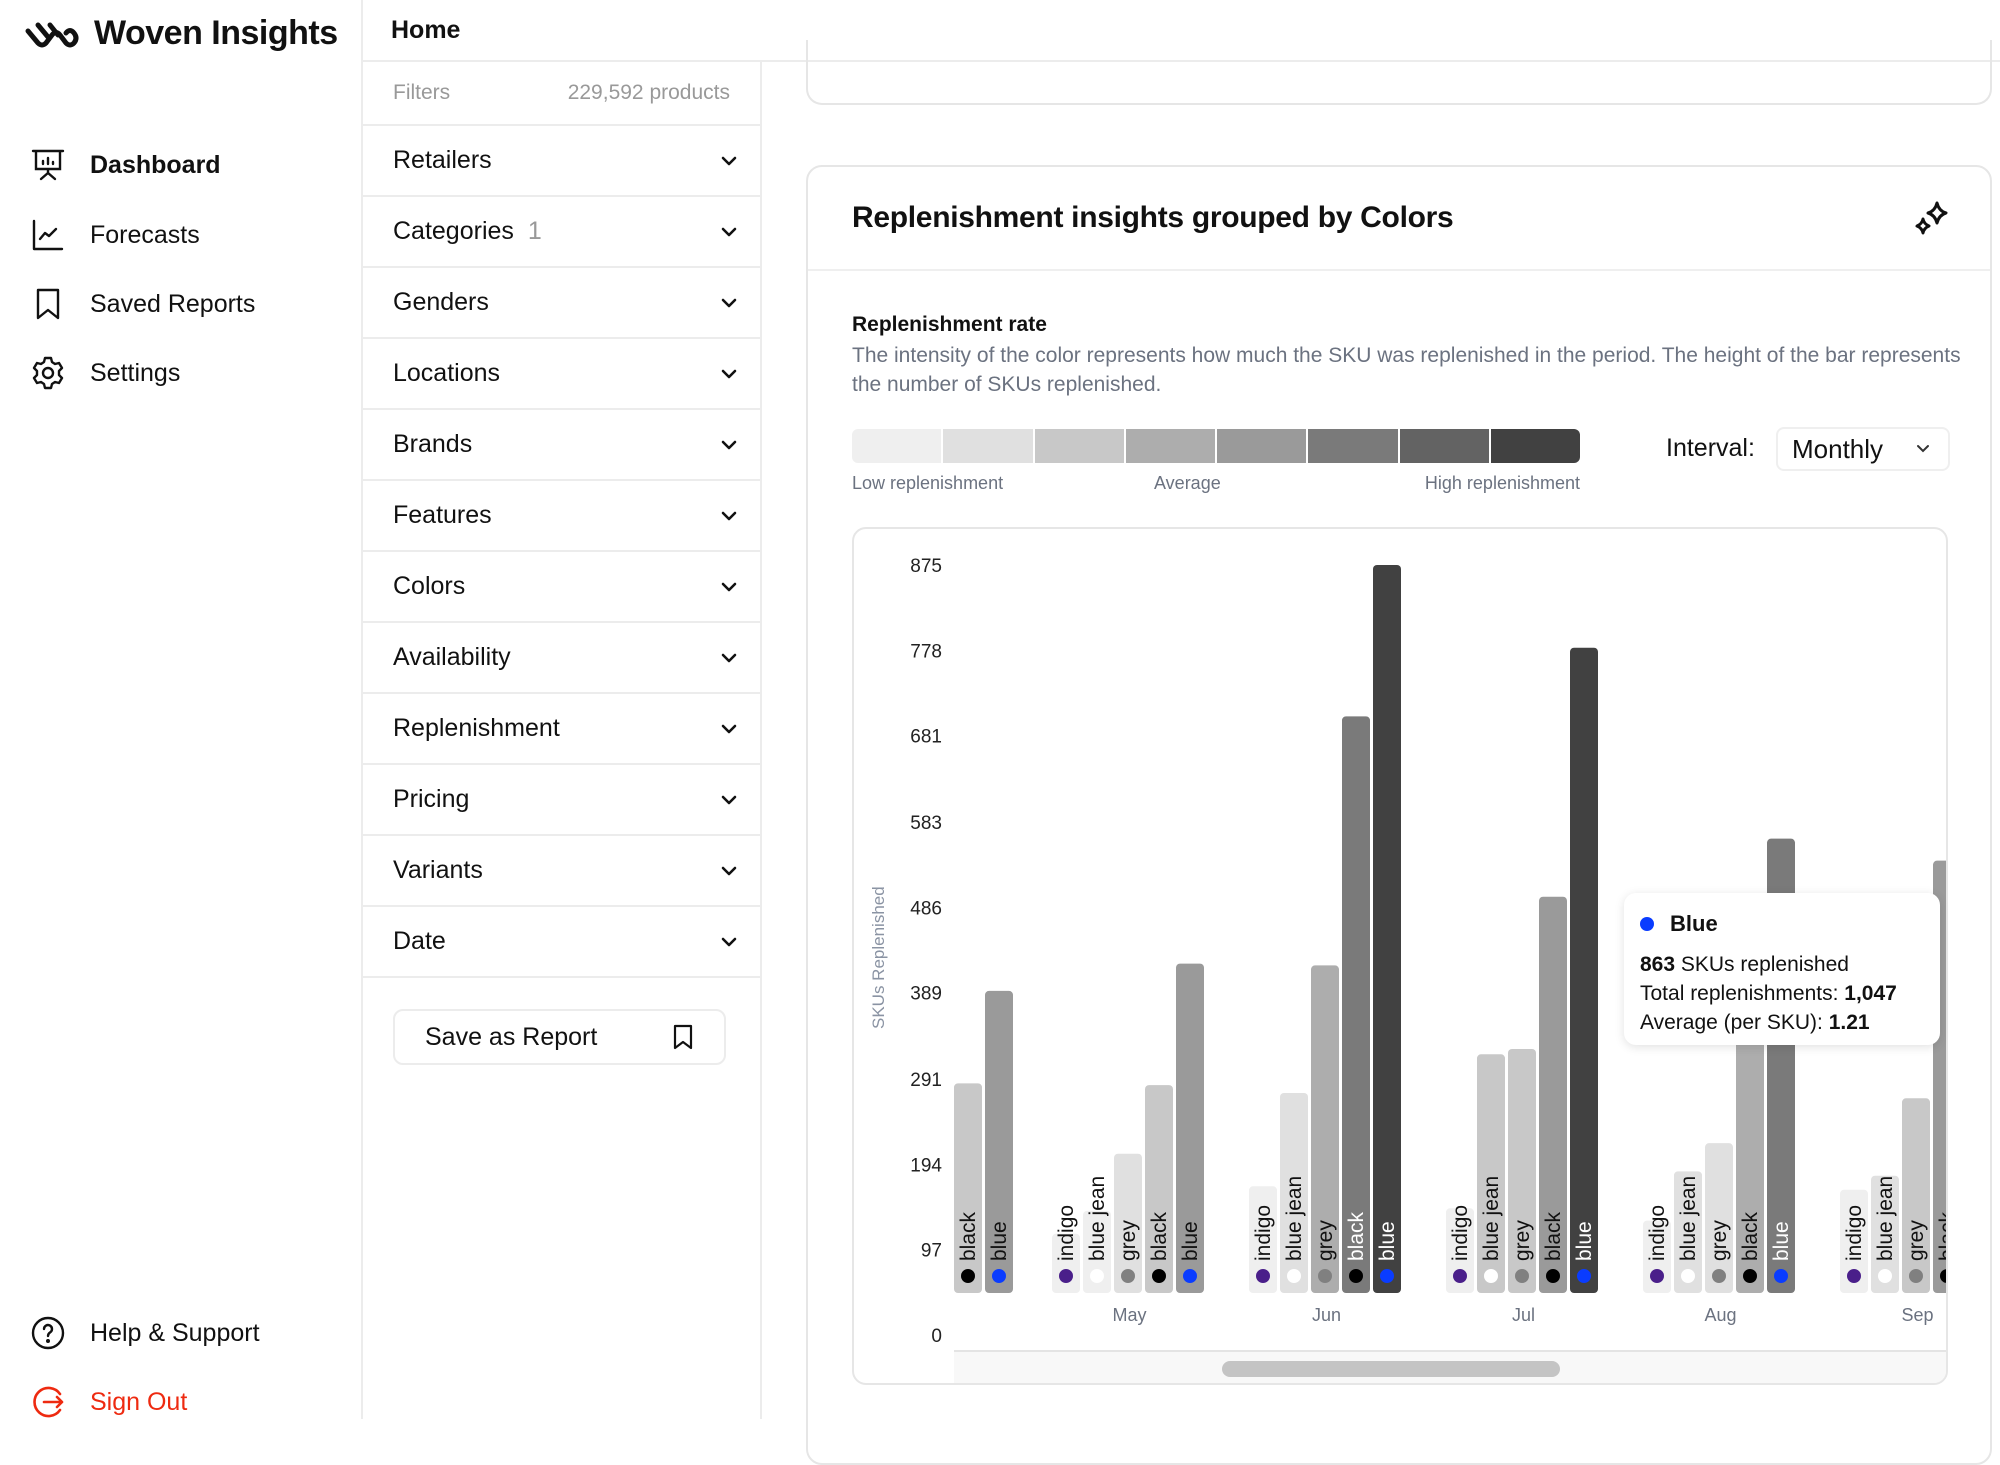  Describe the element at coordinates (48, 235) in the screenshot. I see `line-chart-icon` at that location.